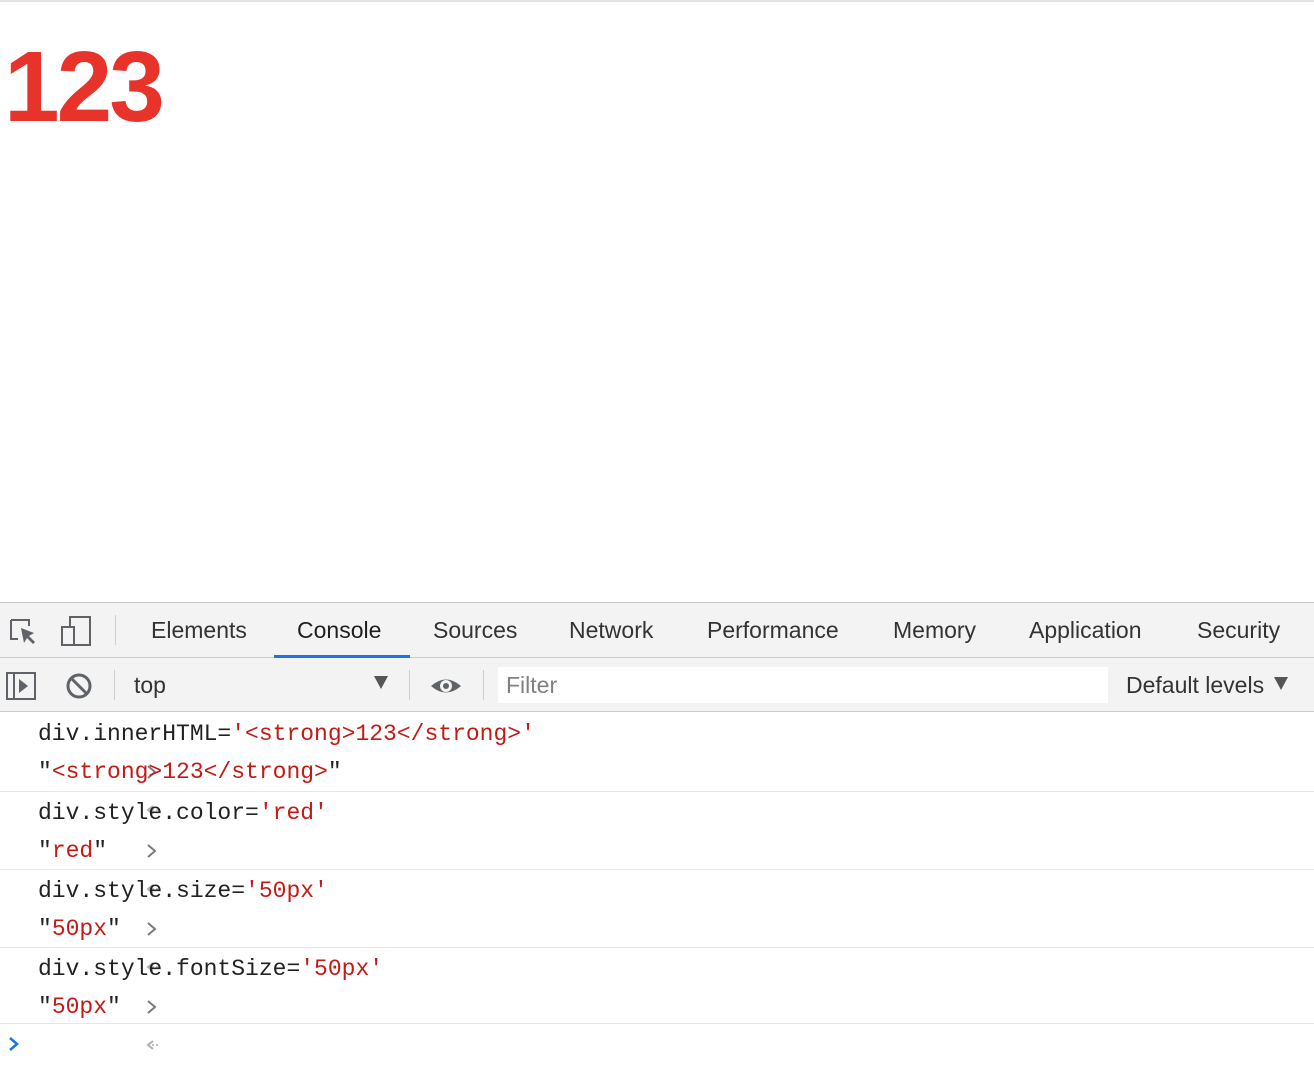  What do you see at coordinates (657, 784) in the screenshot?
I see `console-output-line: "<strong>123</strong>"` at bounding box center [657, 784].